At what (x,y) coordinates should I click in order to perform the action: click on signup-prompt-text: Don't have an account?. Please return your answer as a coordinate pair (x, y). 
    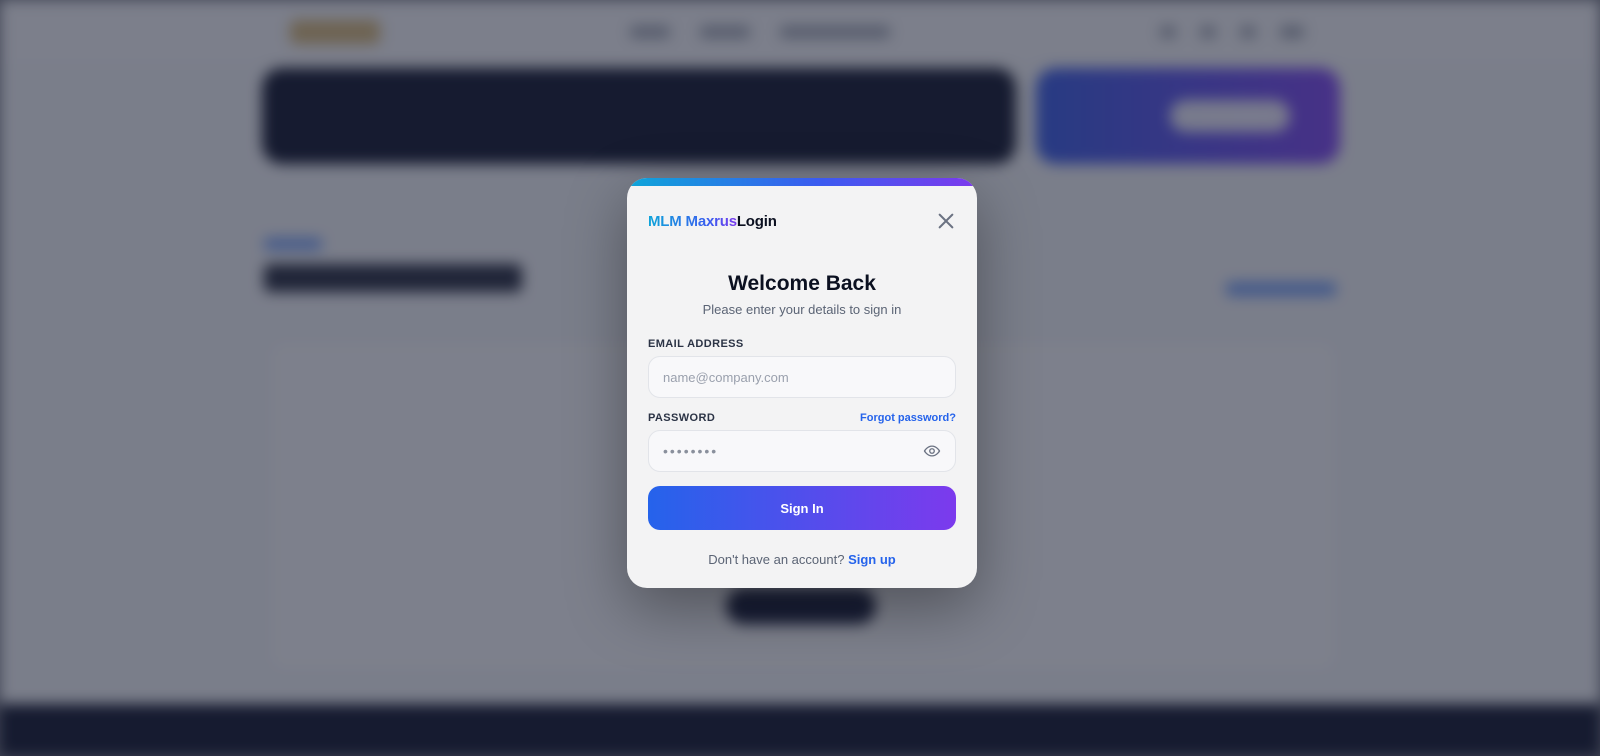
    Looking at the image, I should click on (776, 559).